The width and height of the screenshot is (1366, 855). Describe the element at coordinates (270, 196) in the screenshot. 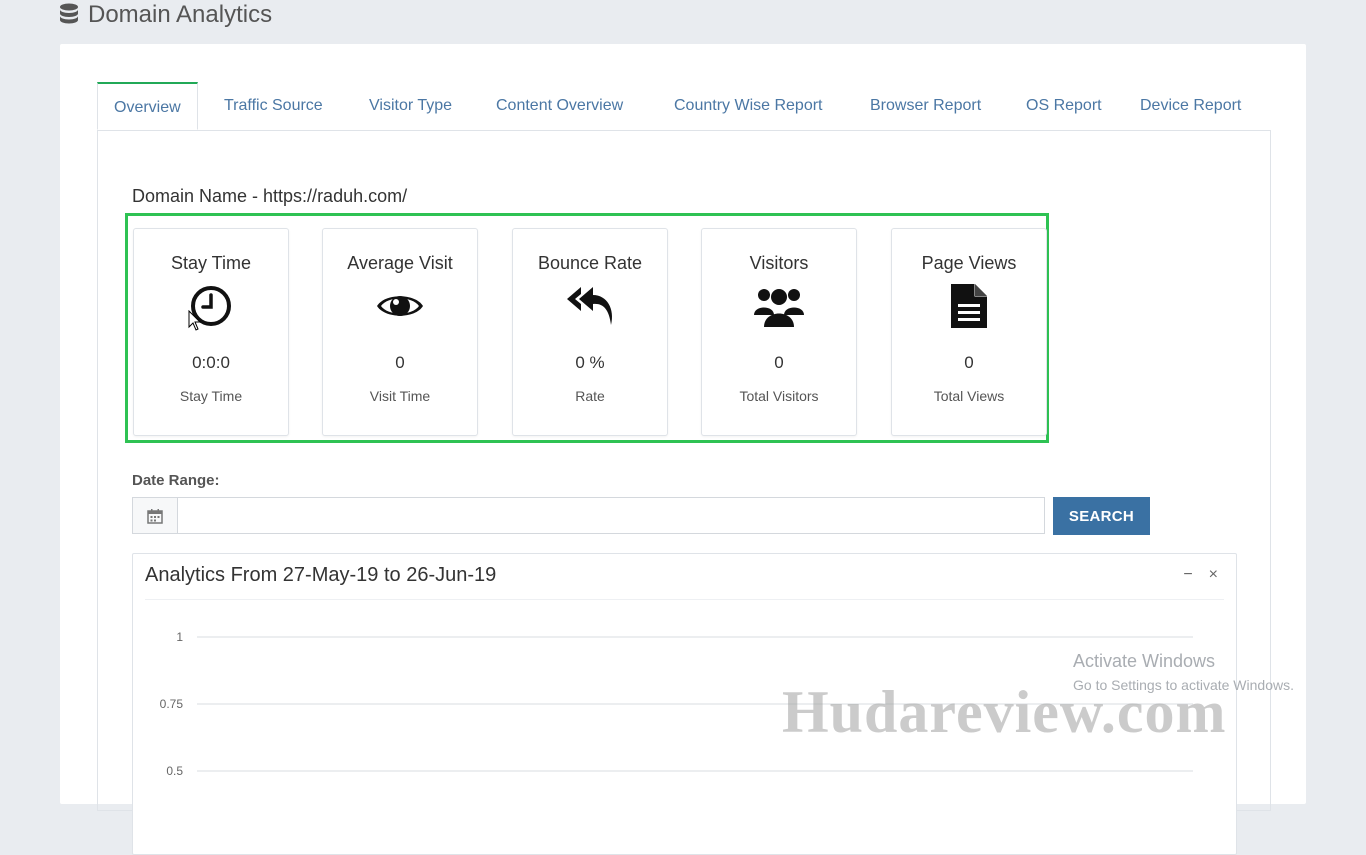

I see `domain-name: Domain Name - https://raduh.com/` at that location.